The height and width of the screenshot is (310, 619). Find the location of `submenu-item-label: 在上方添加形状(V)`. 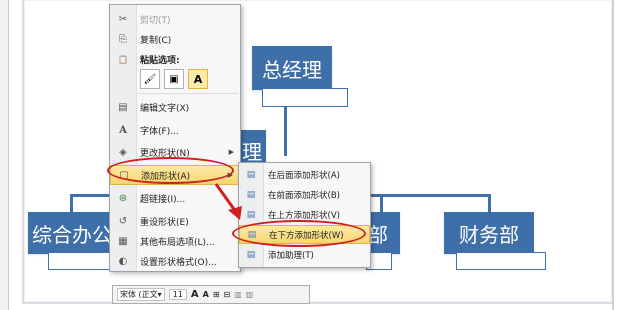

submenu-item-label: 在上方添加形状(V) is located at coordinates (304, 215).